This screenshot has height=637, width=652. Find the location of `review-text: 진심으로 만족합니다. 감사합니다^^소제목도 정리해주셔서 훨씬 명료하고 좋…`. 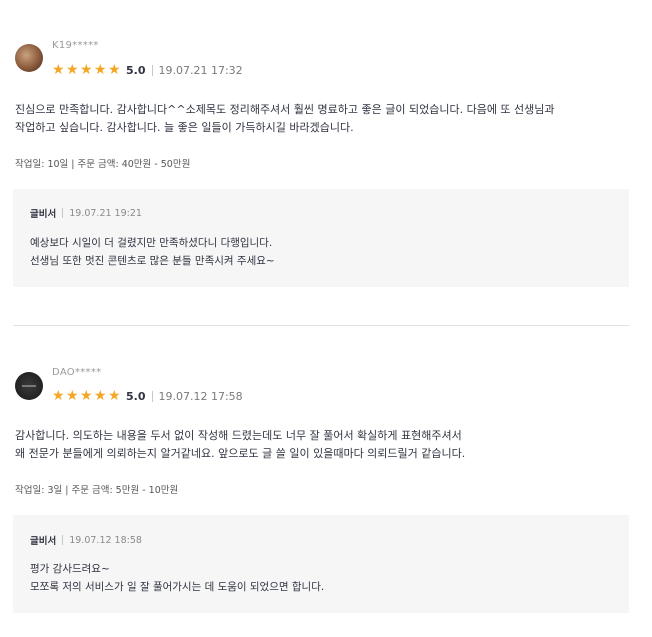

review-text: 진심으로 만족합니다. 감사합니다^^소제목도 정리해주셔서 훨씬 명료하고 좋… is located at coordinates (325, 119).